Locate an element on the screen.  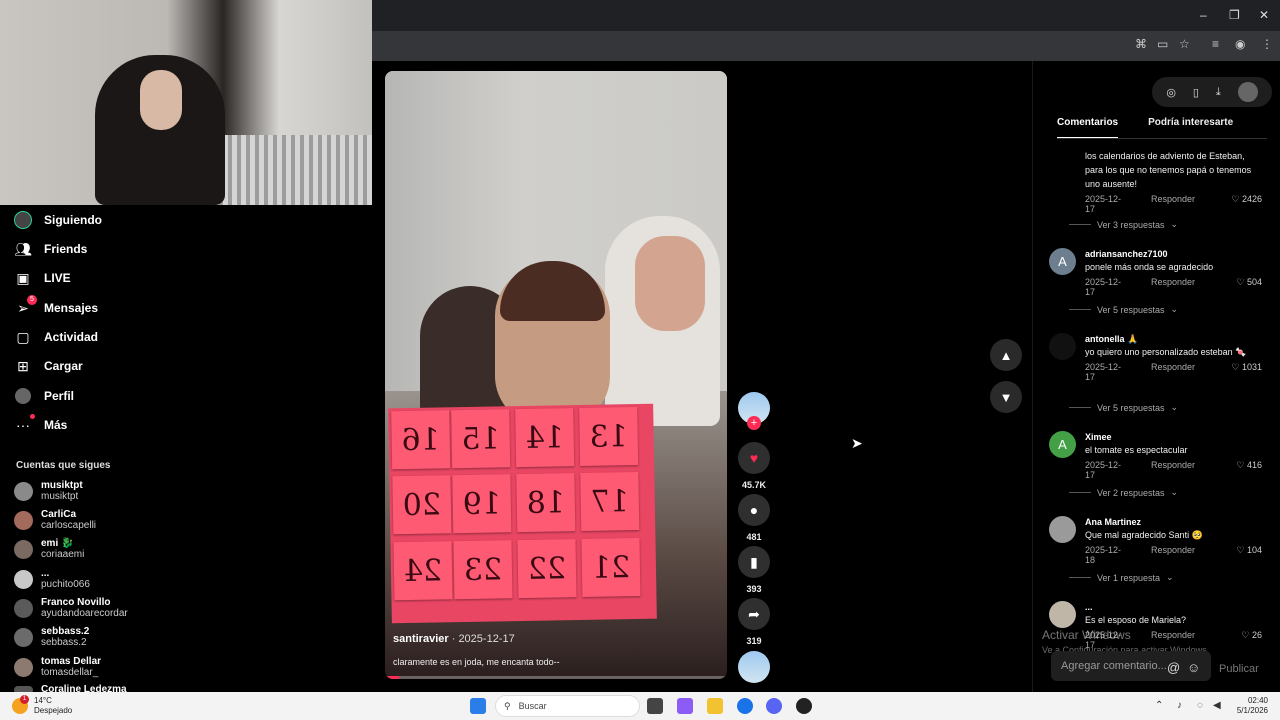
comment-icon: ● is located at coordinates (754, 510).